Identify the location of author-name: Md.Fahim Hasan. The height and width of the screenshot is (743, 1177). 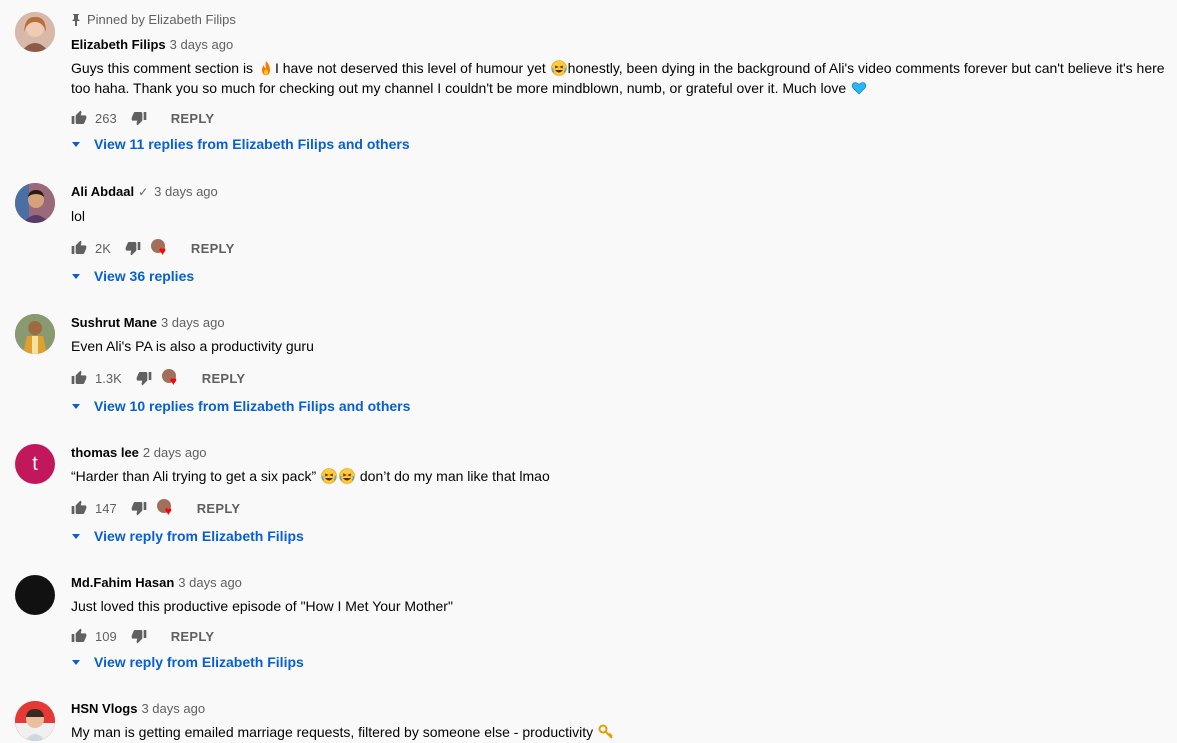
(122, 583).